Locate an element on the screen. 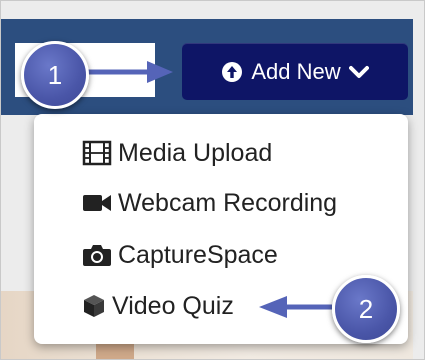  arrow-right-icon is located at coordinates (129, 72).